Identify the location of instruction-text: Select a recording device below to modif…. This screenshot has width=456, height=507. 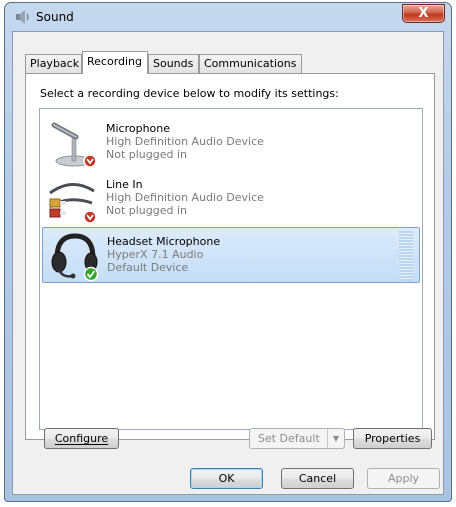
(189, 93).